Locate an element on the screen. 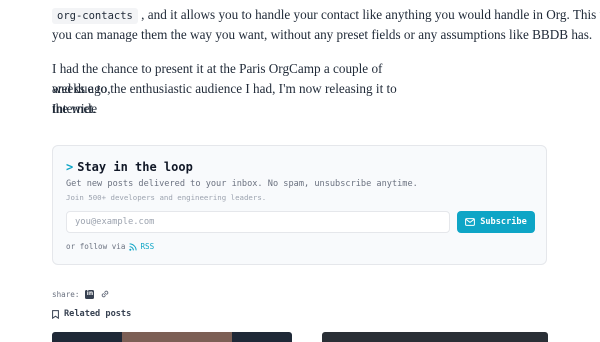 The image size is (600, 342). rss-link: RSS is located at coordinates (141, 246).